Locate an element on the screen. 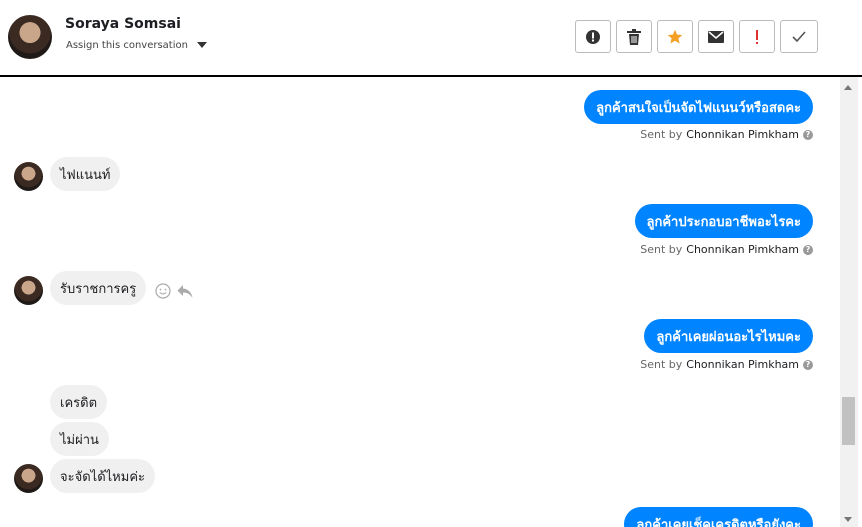  check-icon is located at coordinates (799, 36).